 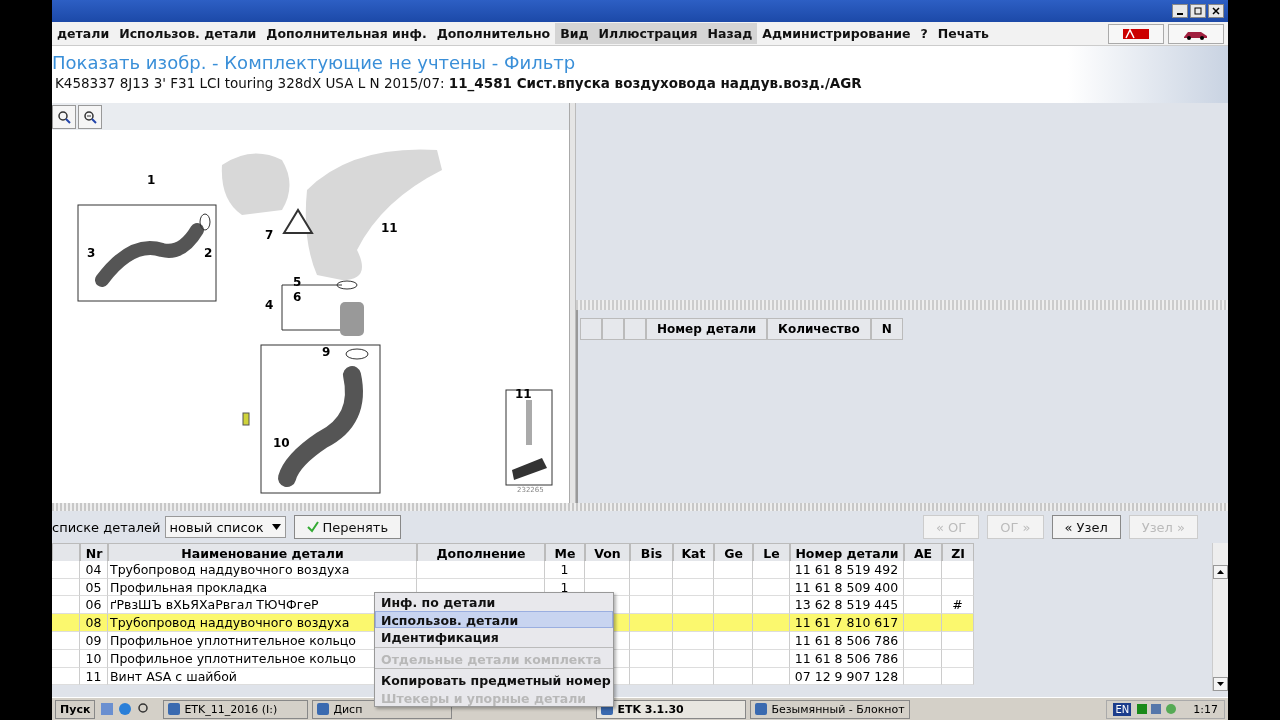 What do you see at coordinates (314, 62) in the screenshot?
I see `page-title: Показать изобр. - Комплектующие не учтены - Фильтр` at bounding box center [314, 62].